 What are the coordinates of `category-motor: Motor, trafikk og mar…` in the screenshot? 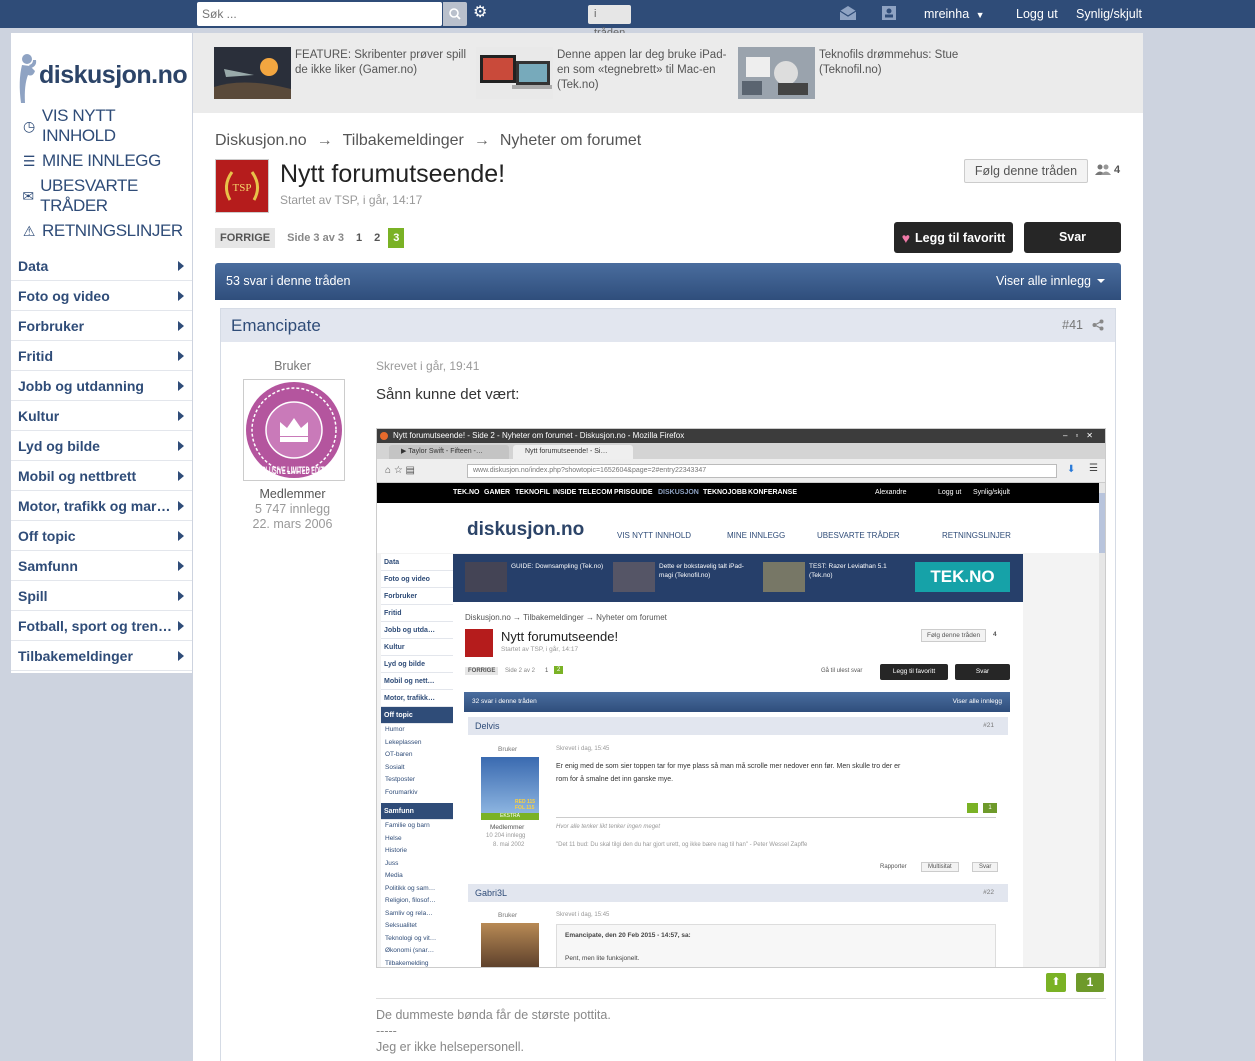 It's located at (101, 506).